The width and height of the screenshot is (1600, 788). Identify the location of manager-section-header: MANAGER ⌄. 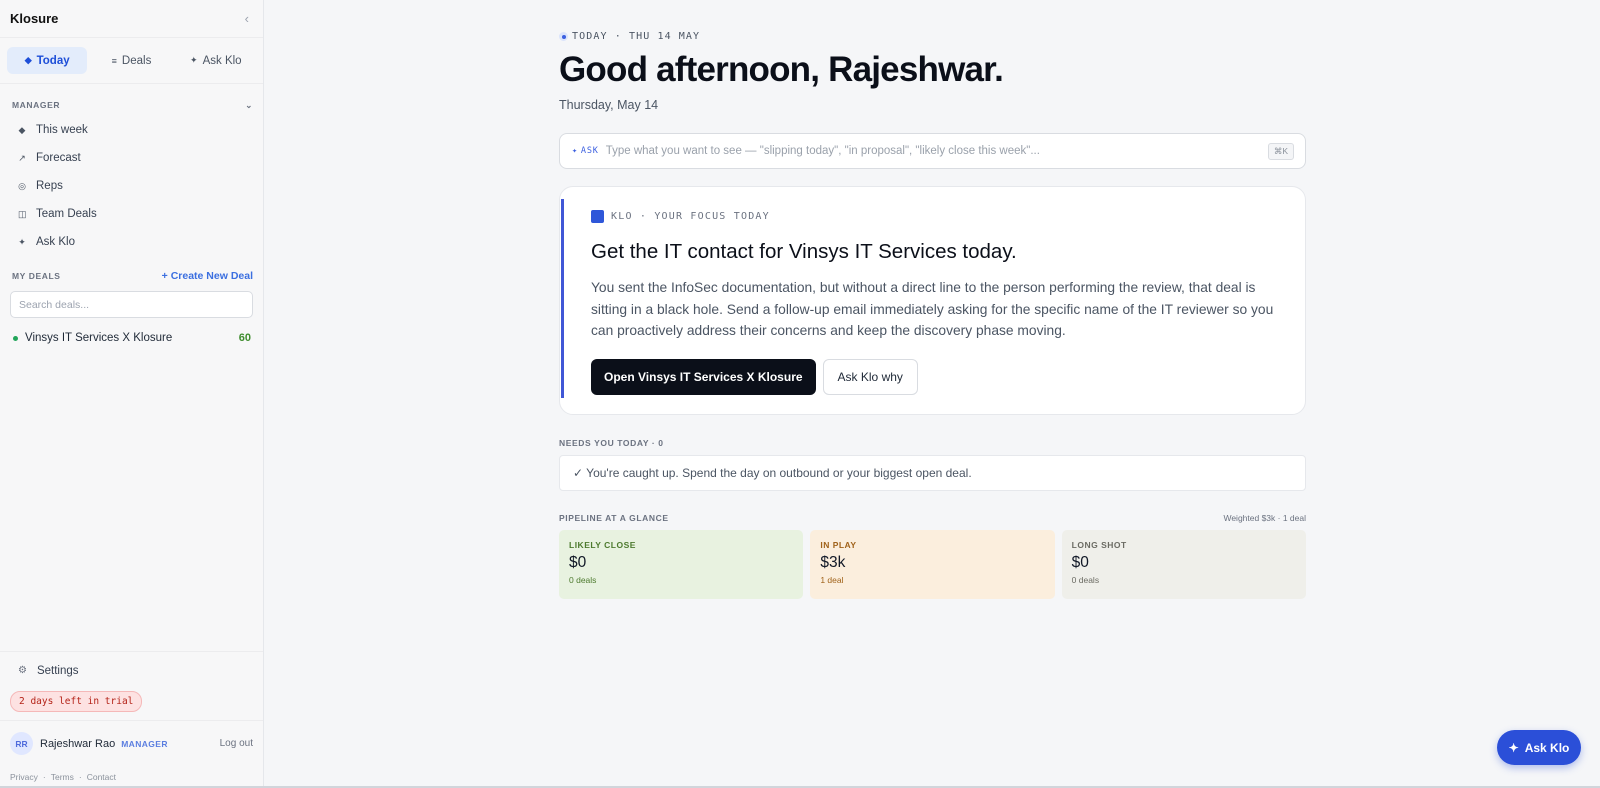
(131, 105).